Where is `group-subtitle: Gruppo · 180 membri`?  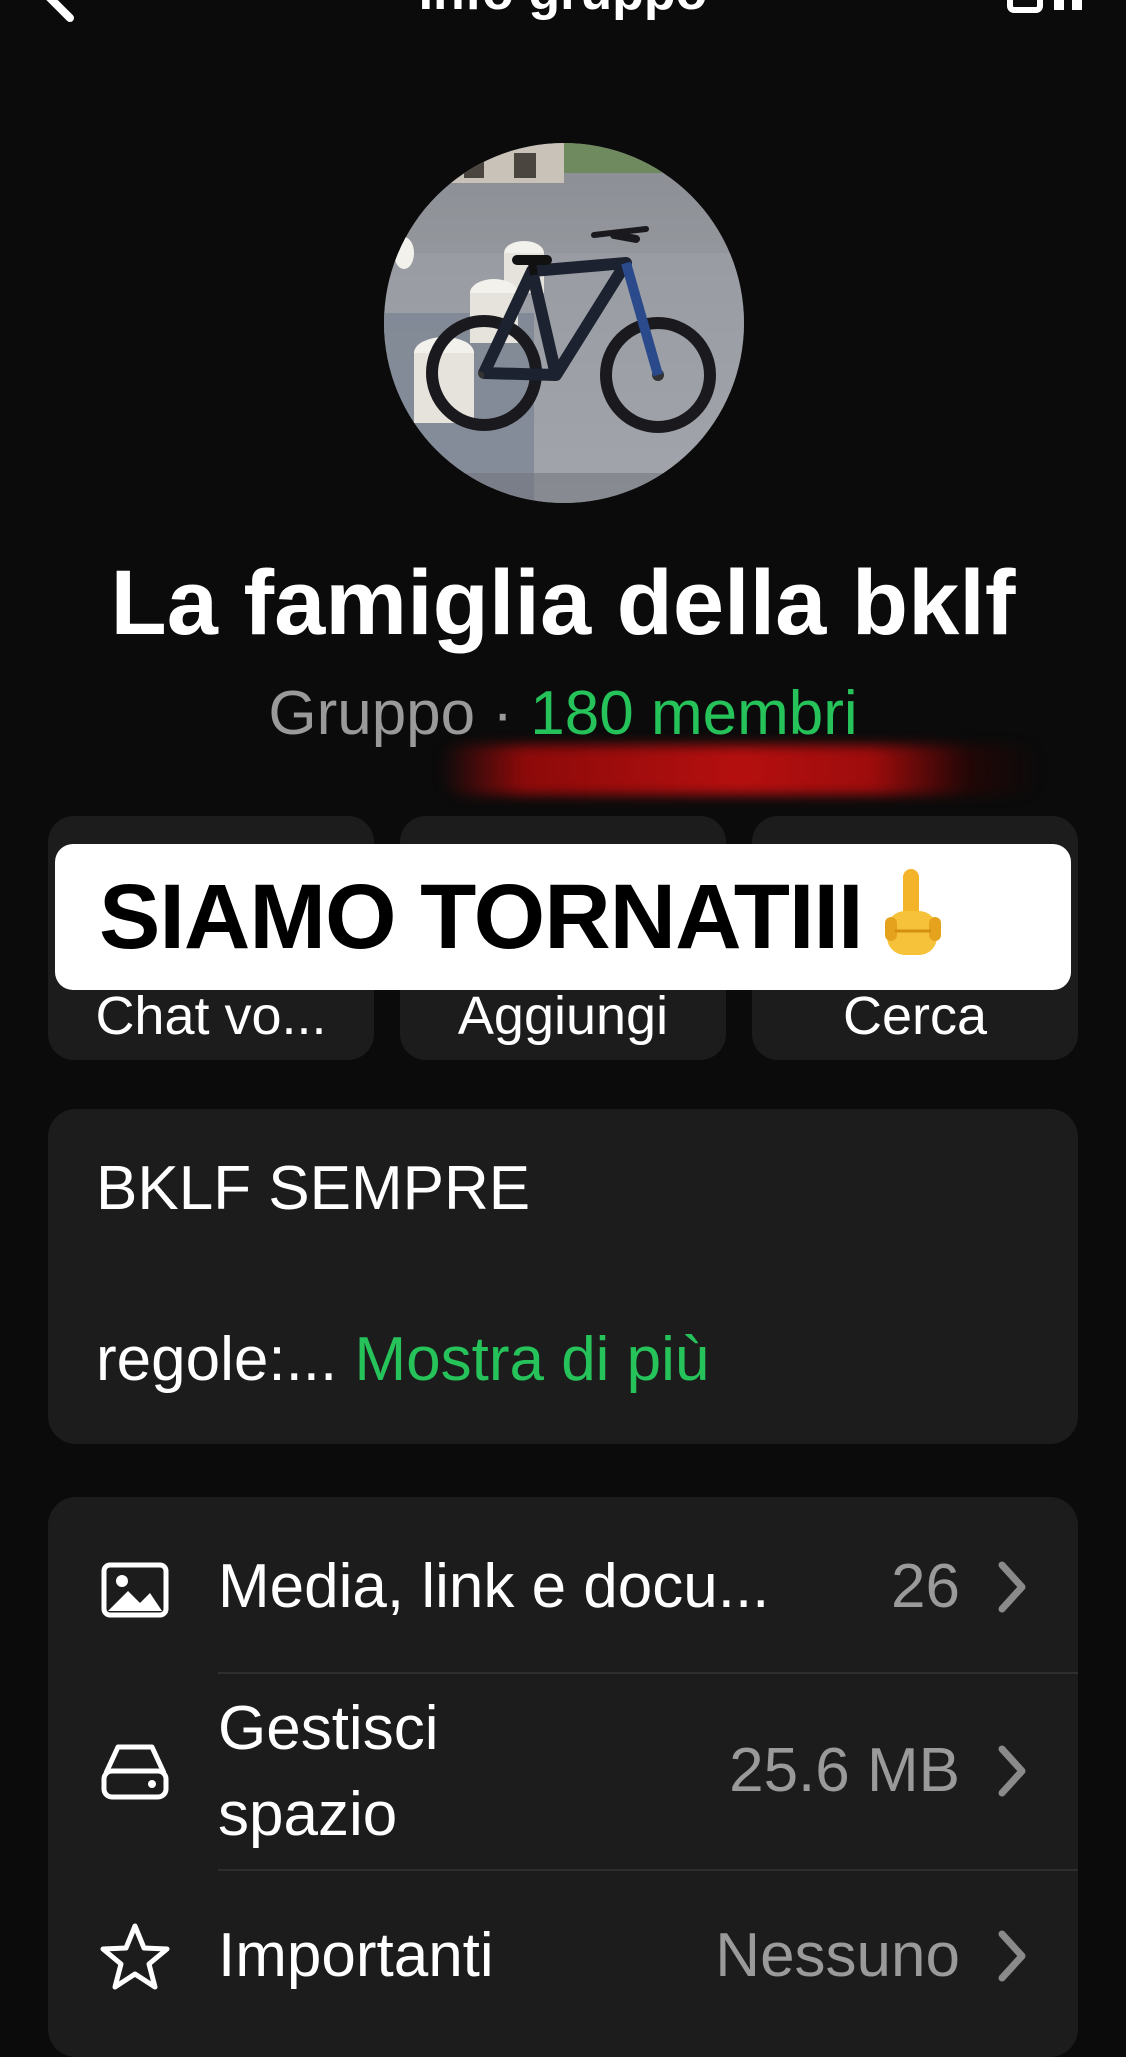
group-subtitle: Gruppo · 180 membri is located at coordinates (563, 714).